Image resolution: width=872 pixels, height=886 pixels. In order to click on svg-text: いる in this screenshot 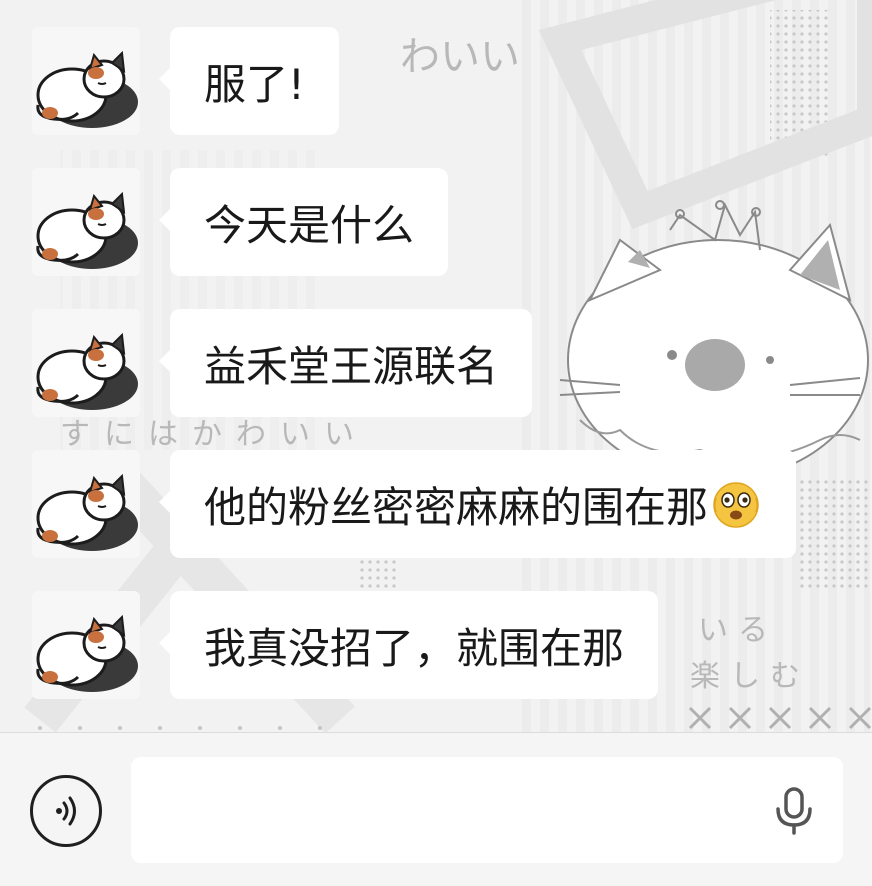, I will do `click(738, 630)`.